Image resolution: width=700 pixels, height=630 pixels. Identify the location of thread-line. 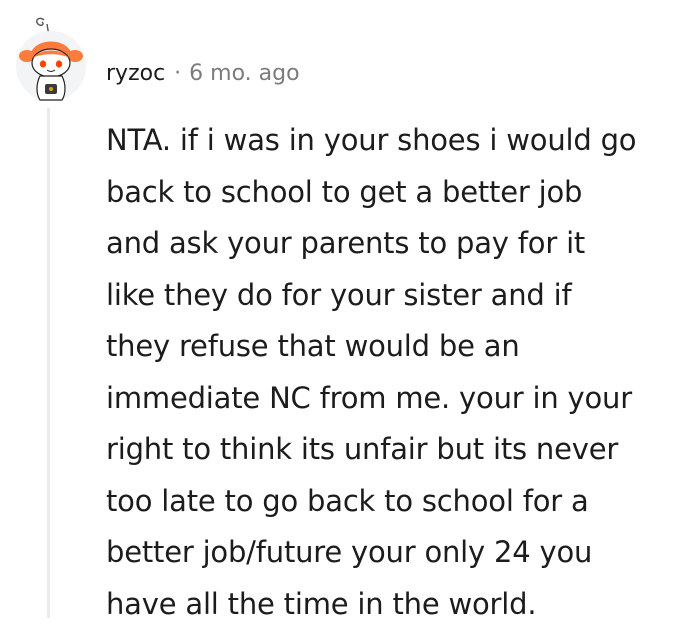
(48, 363).